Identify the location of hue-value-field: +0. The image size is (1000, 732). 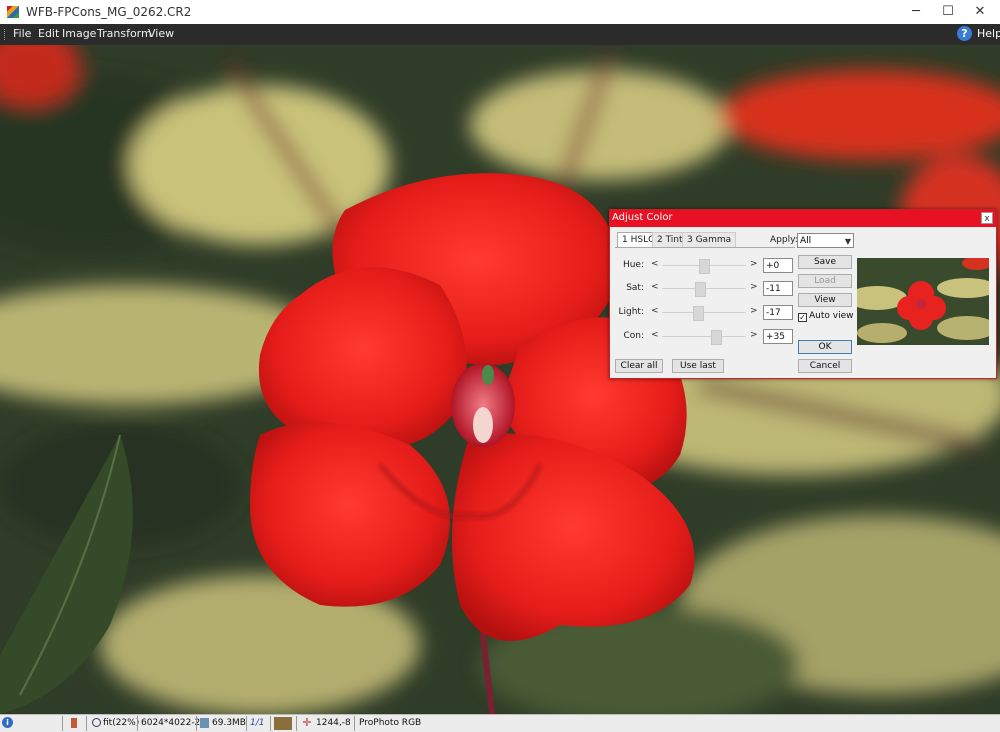
(778, 265).